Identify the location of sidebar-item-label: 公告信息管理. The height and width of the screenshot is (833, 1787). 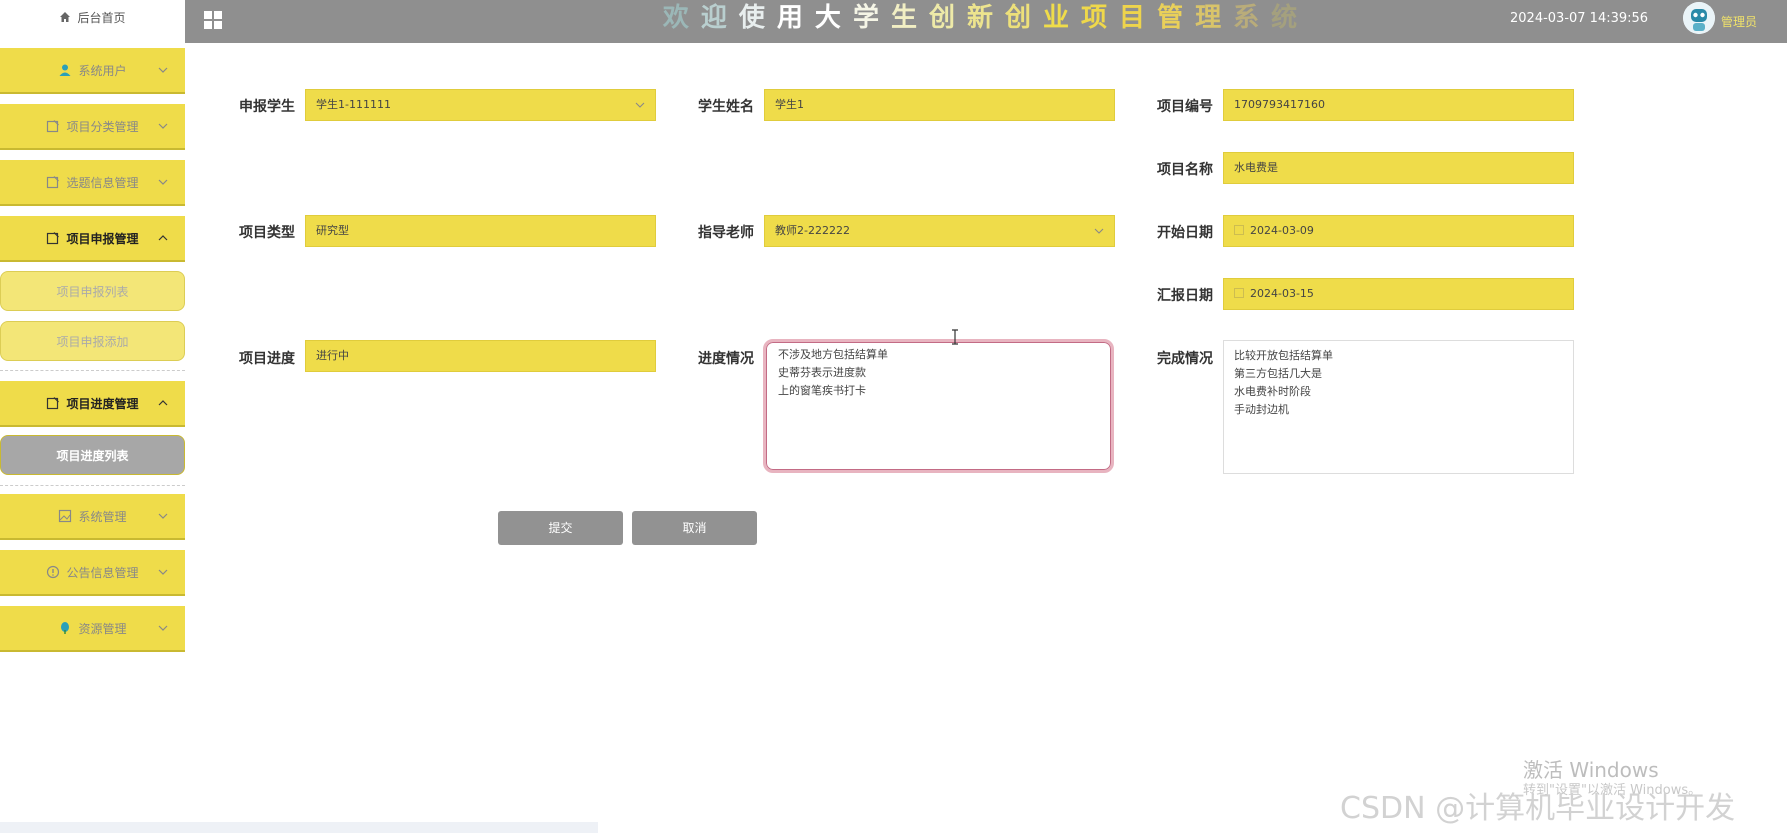
(102, 572).